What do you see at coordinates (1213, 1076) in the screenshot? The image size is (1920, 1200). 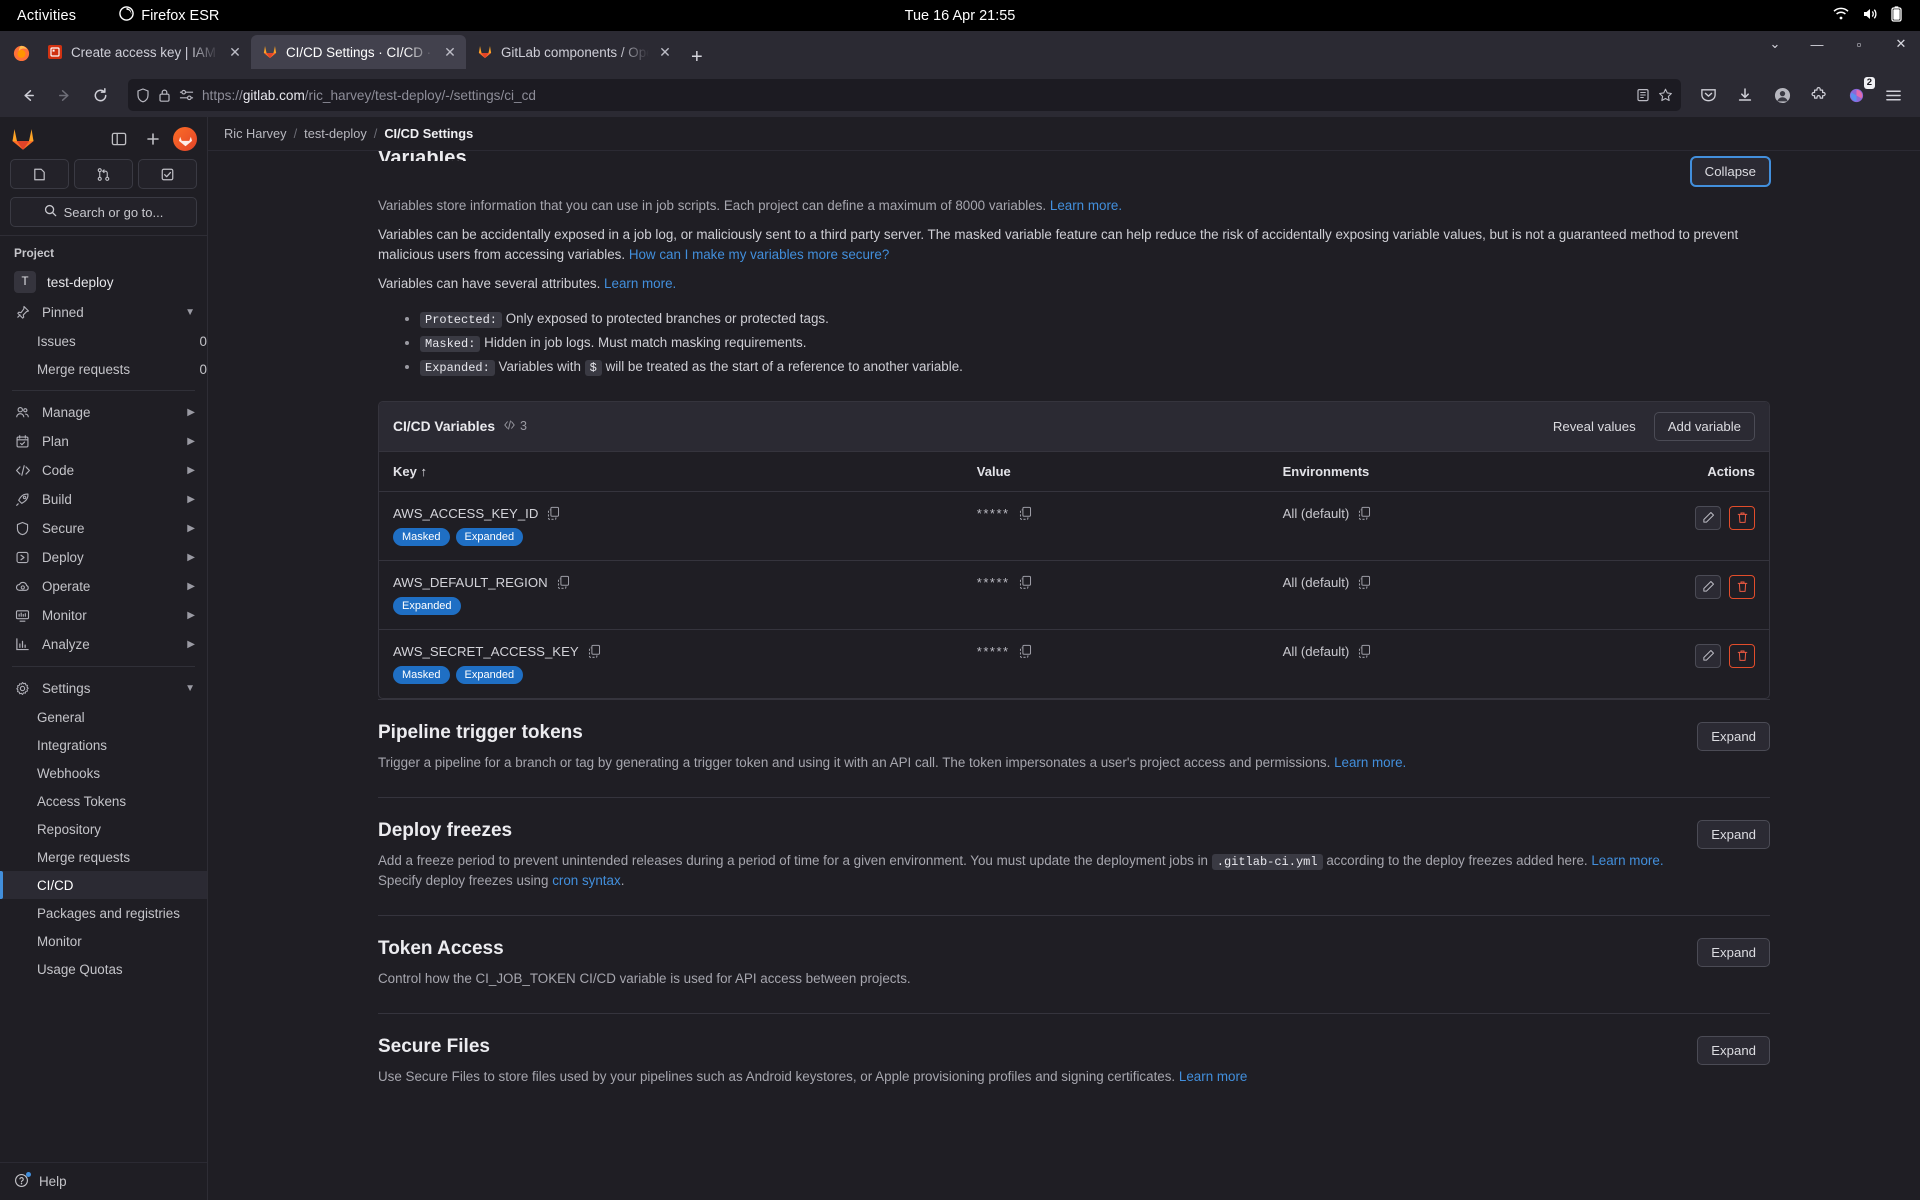 I see `learn-more-link: Learn more` at bounding box center [1213, 1076].